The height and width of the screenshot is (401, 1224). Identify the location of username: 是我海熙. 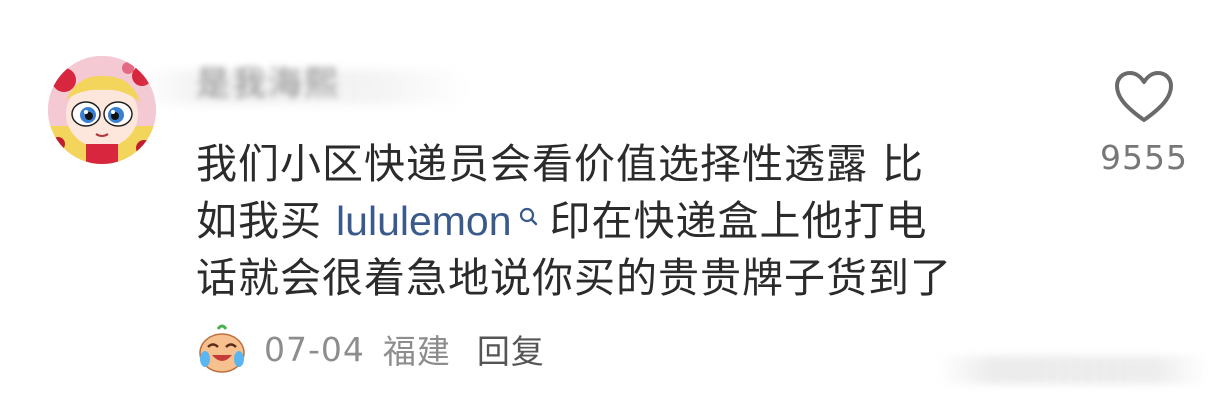
(268, 84).